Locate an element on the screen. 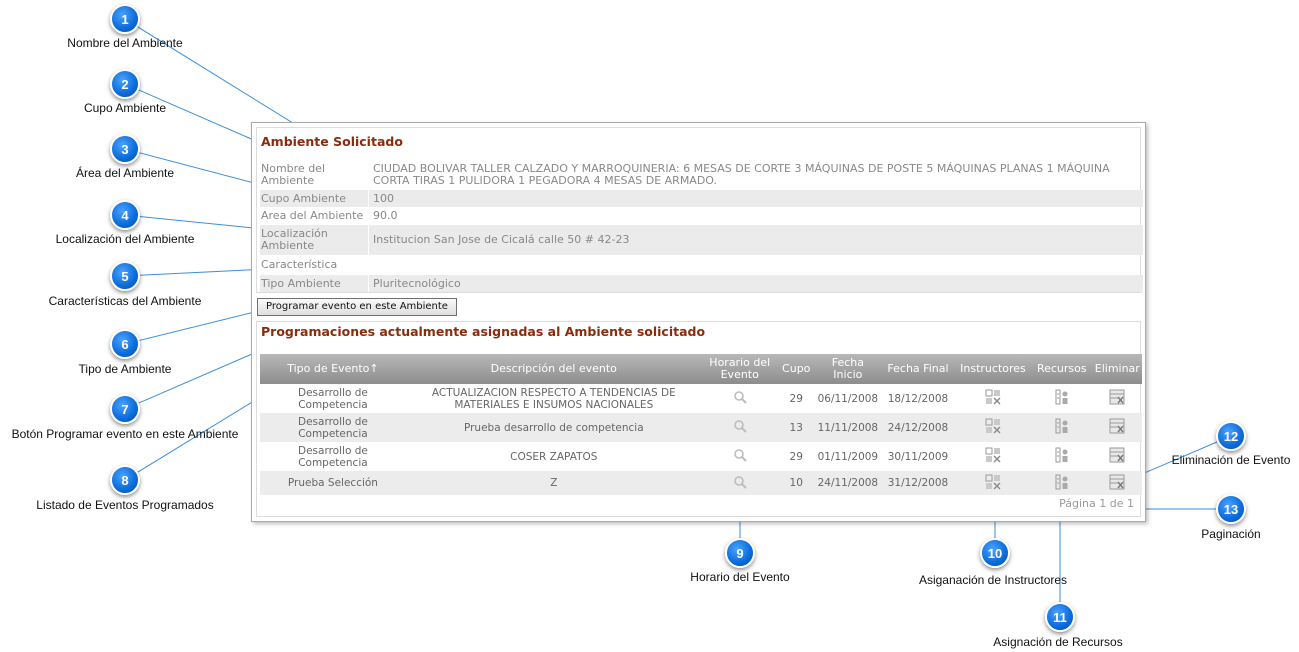 This screenshot has height=652, width=1299. field-caracteristica: Característica is located at coordinates (701, 265).